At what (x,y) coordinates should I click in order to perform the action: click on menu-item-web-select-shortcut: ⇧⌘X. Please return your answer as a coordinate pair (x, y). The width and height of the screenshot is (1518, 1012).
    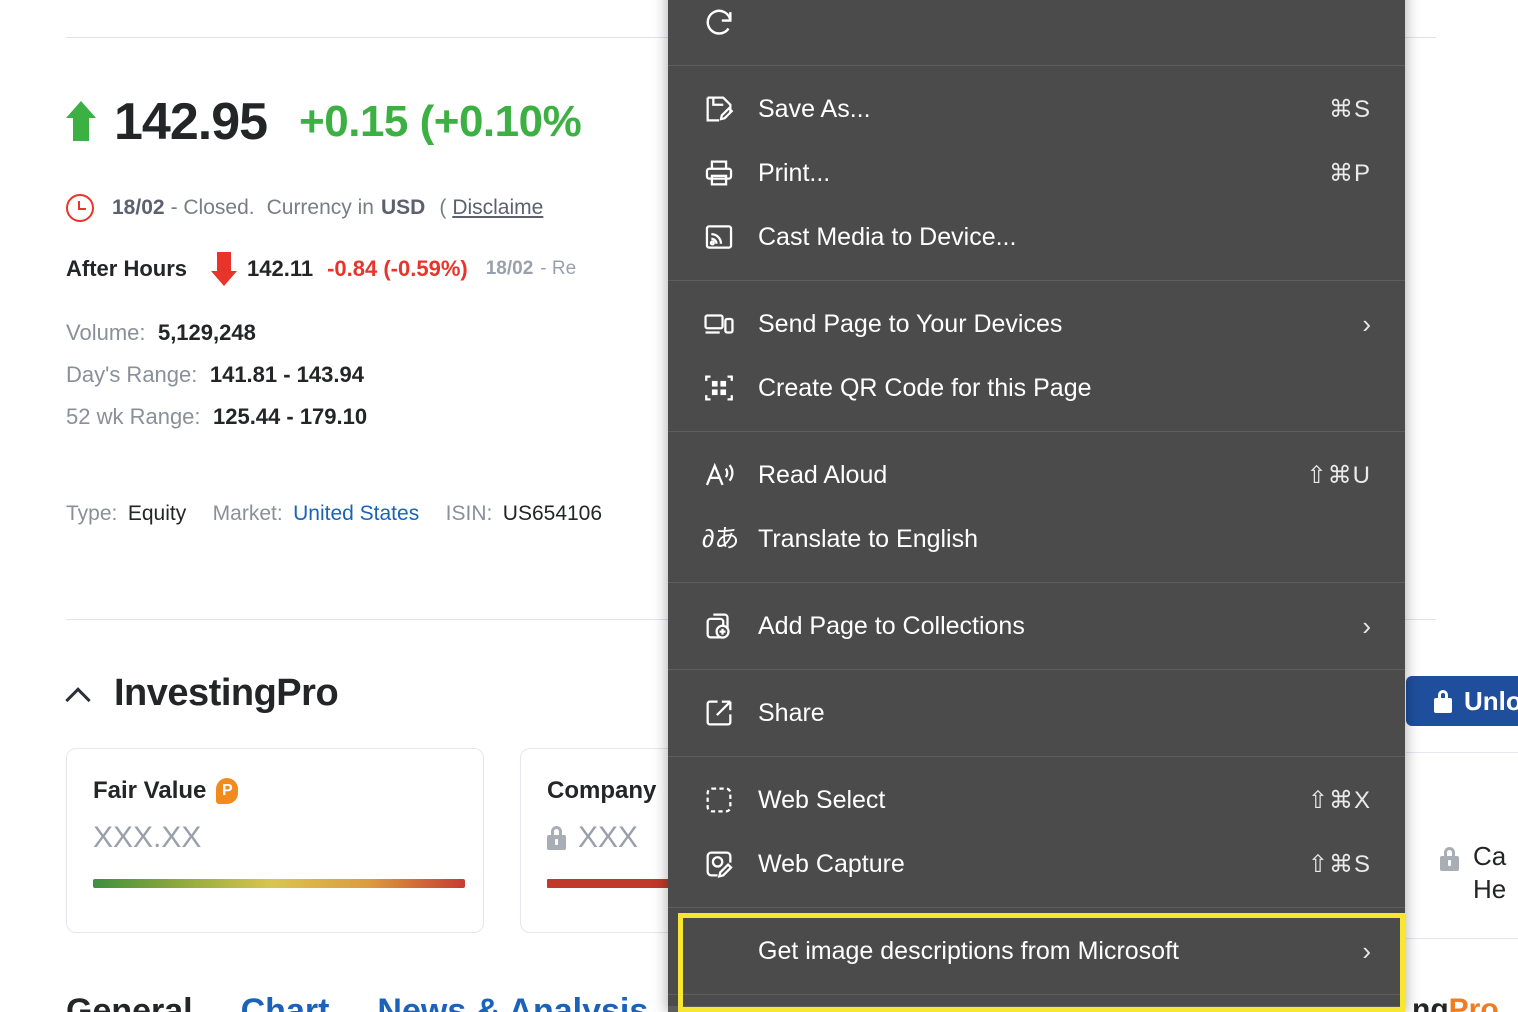
    Looking at the image, I should click on (1339, 800).